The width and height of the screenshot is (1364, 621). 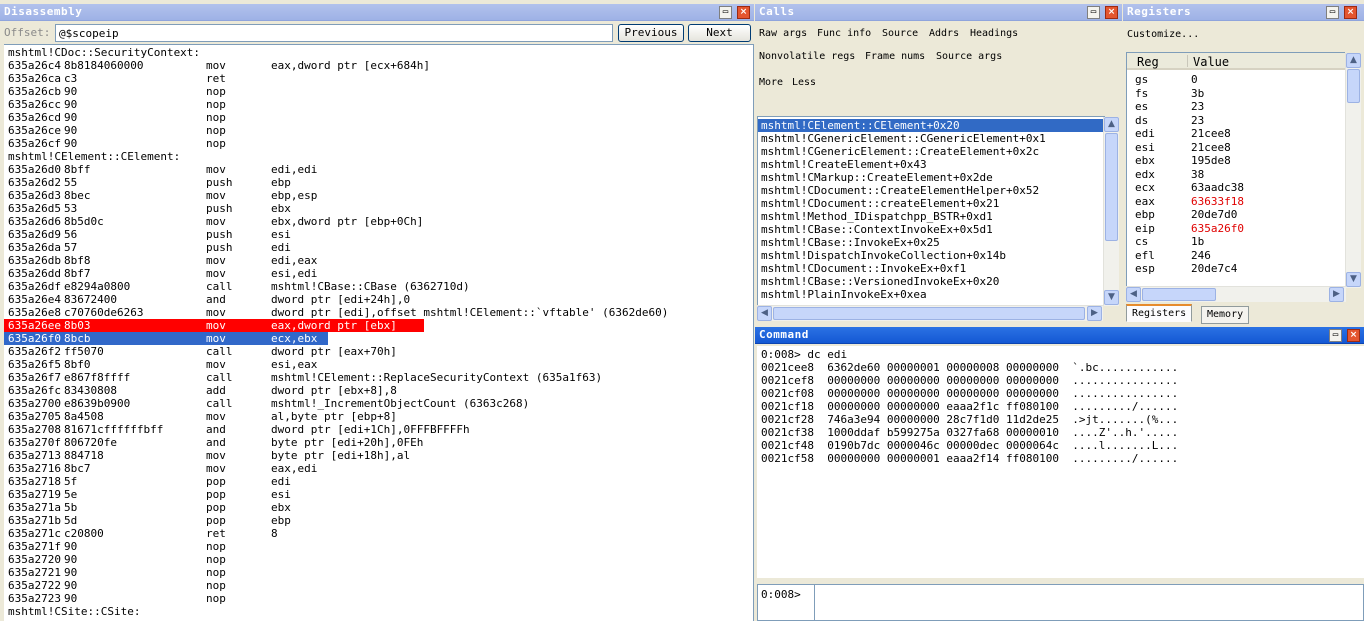 I want to click on call-frame: mshtml!PlainInvokeEx+0xea, so click(x=931, y=294).